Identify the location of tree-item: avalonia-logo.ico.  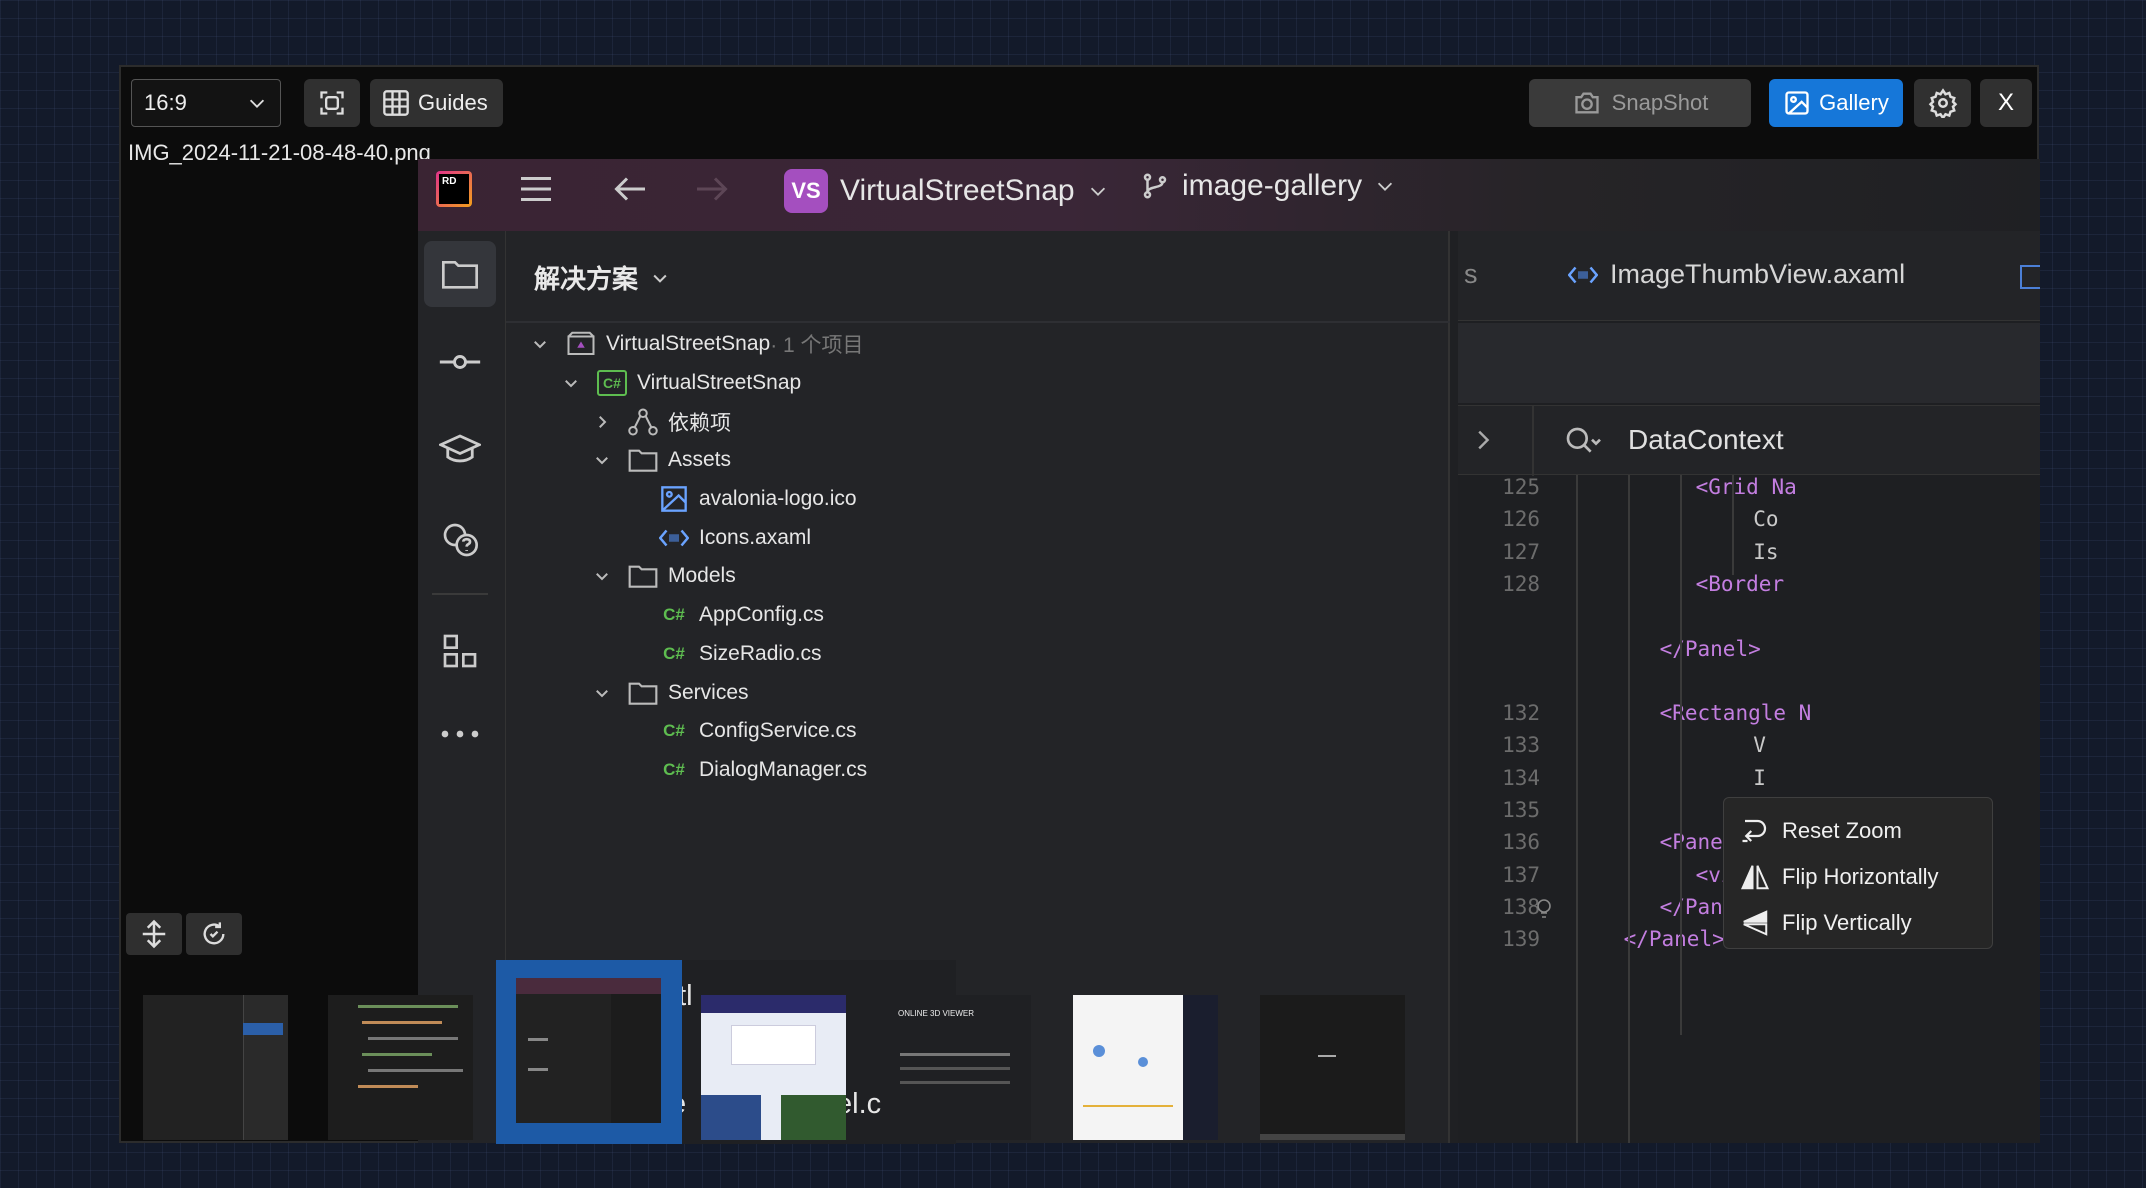
(986, 499).